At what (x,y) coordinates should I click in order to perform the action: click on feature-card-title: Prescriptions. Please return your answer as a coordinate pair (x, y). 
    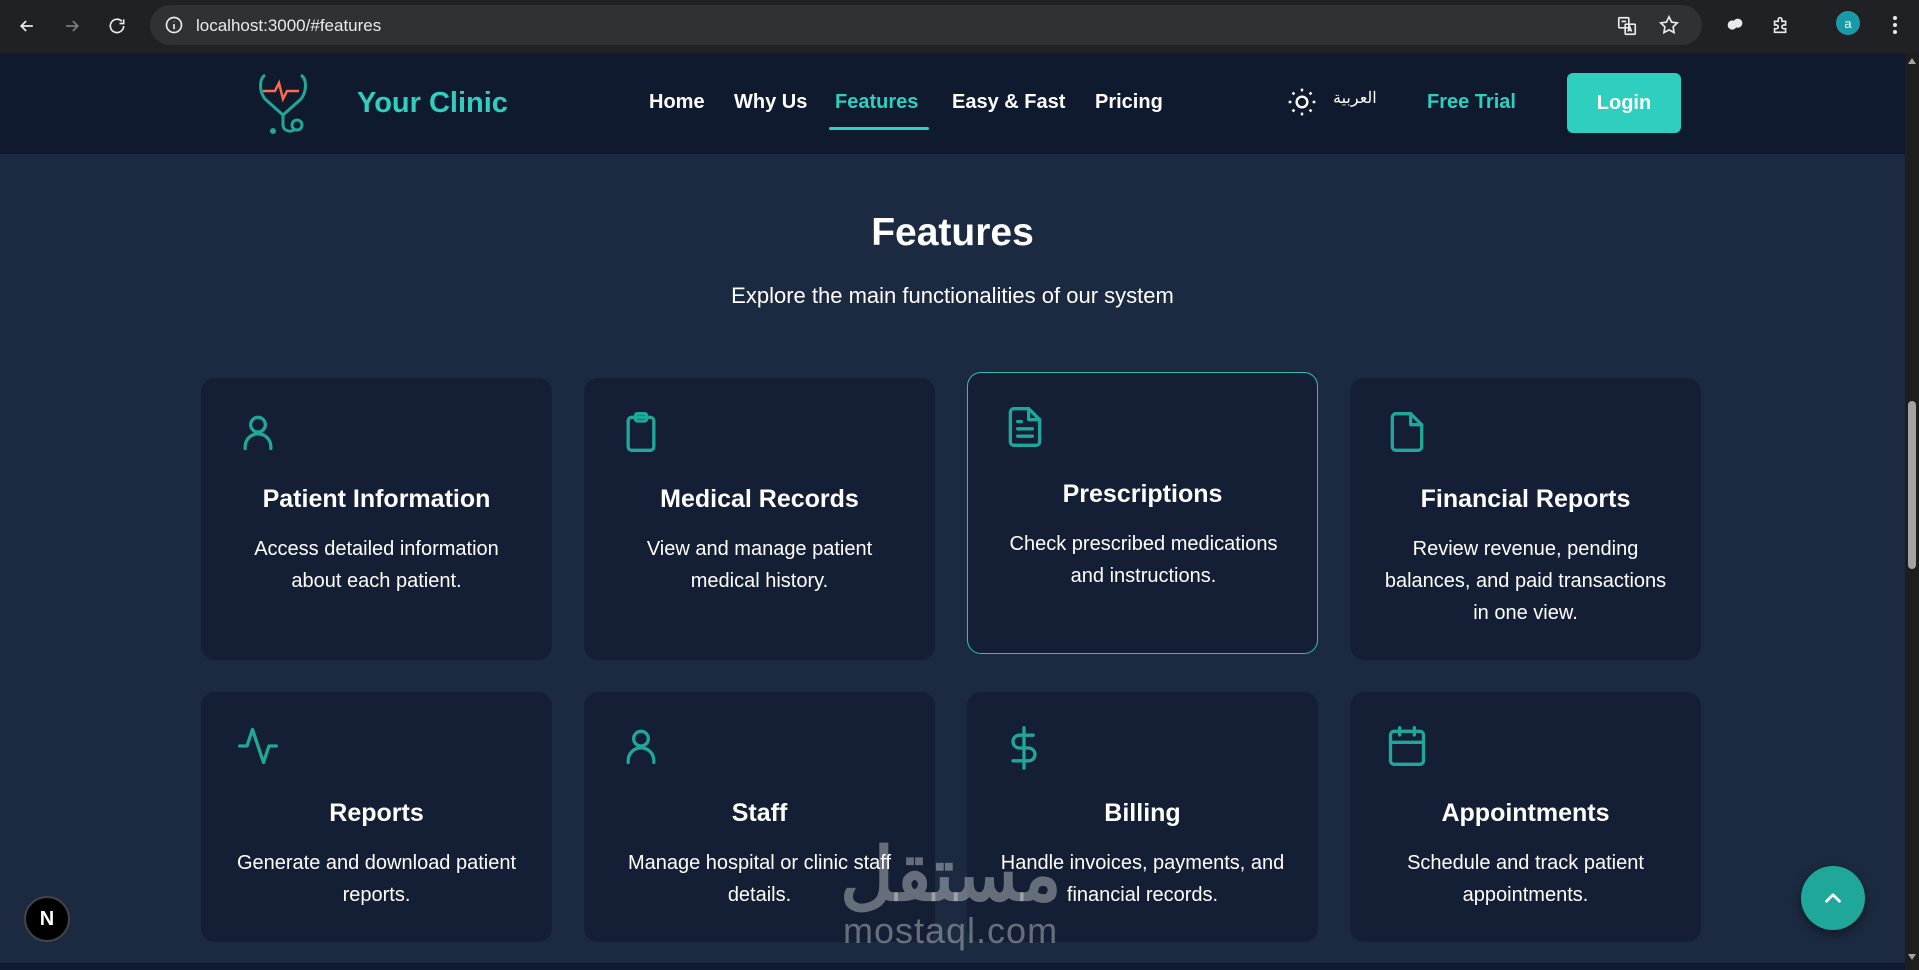
    Looking at the image, I should click on (1142, 494).